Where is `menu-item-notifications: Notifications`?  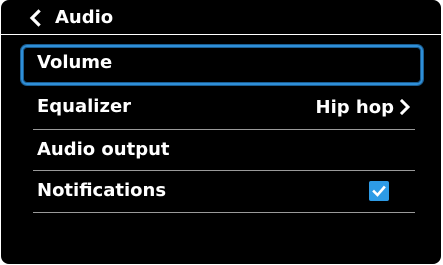 menu-item-notifications: Notifications is located at coordinates (220, 191).